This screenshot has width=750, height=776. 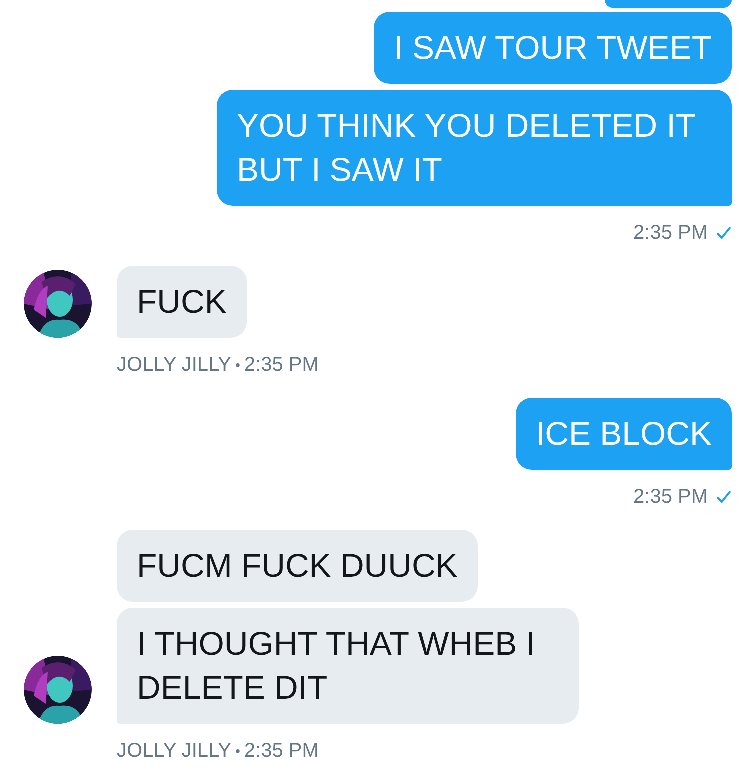 What do you see at coordinates (624, 434) in the screenshot?
I see `message-bubble: ICE BLOCK` at bounding box center [624, 434].